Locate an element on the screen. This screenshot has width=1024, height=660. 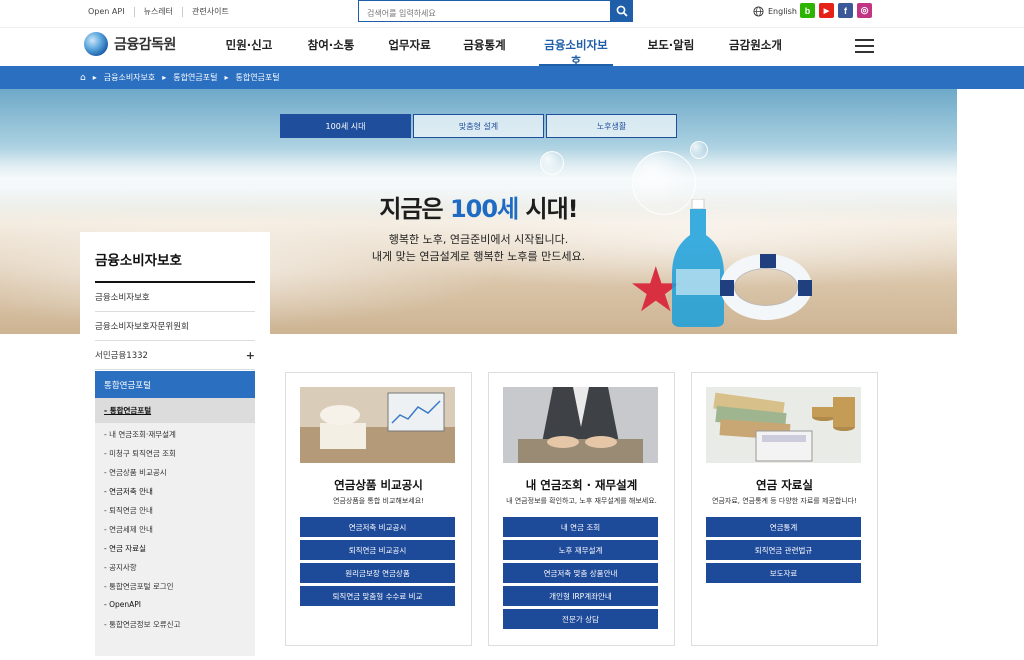
instagram-icon: ◎ is located at coordinates (864, 10).